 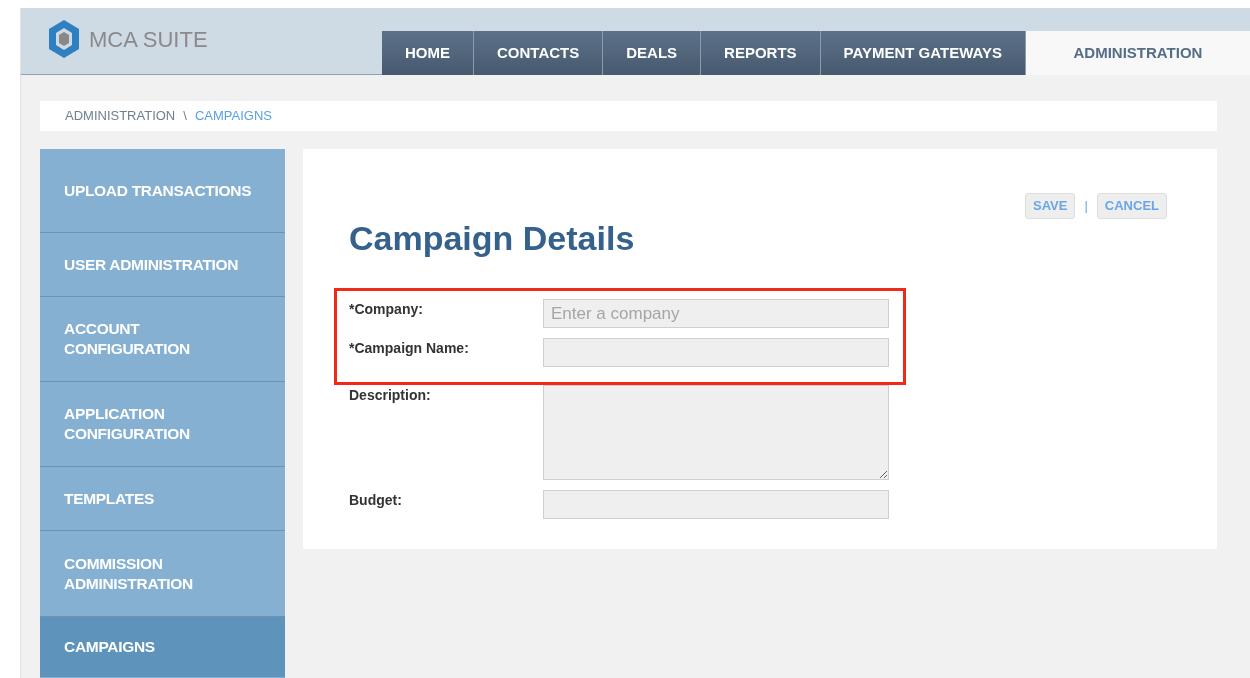 What do you see at coordinates (162, 499) in the screenshot?
I see `sidebar-item: TEMPLATES` at bounding box center [162, 499].